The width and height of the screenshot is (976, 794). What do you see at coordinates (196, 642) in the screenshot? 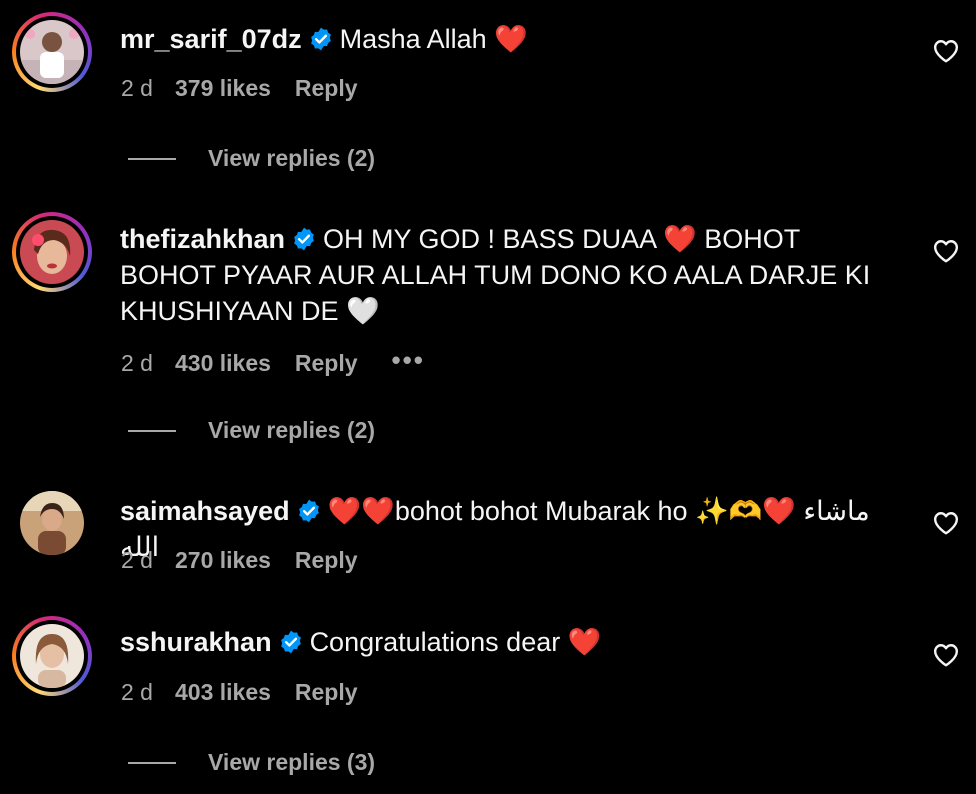
I see `username: sshurakhan` at bounding box center [196, 642].